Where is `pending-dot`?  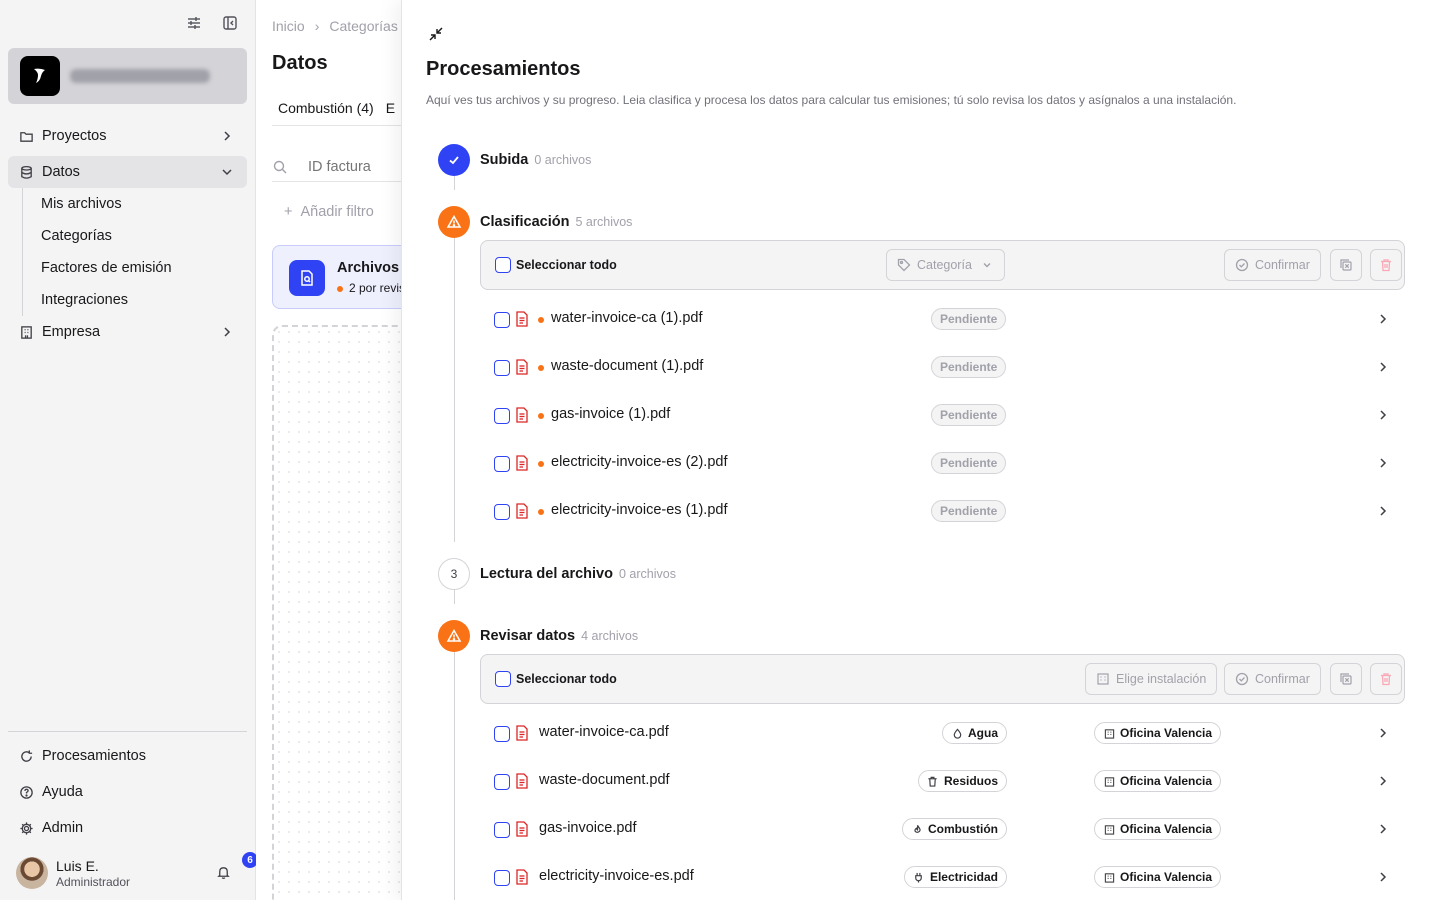 pending-dot is located at coordinates (541, 320).